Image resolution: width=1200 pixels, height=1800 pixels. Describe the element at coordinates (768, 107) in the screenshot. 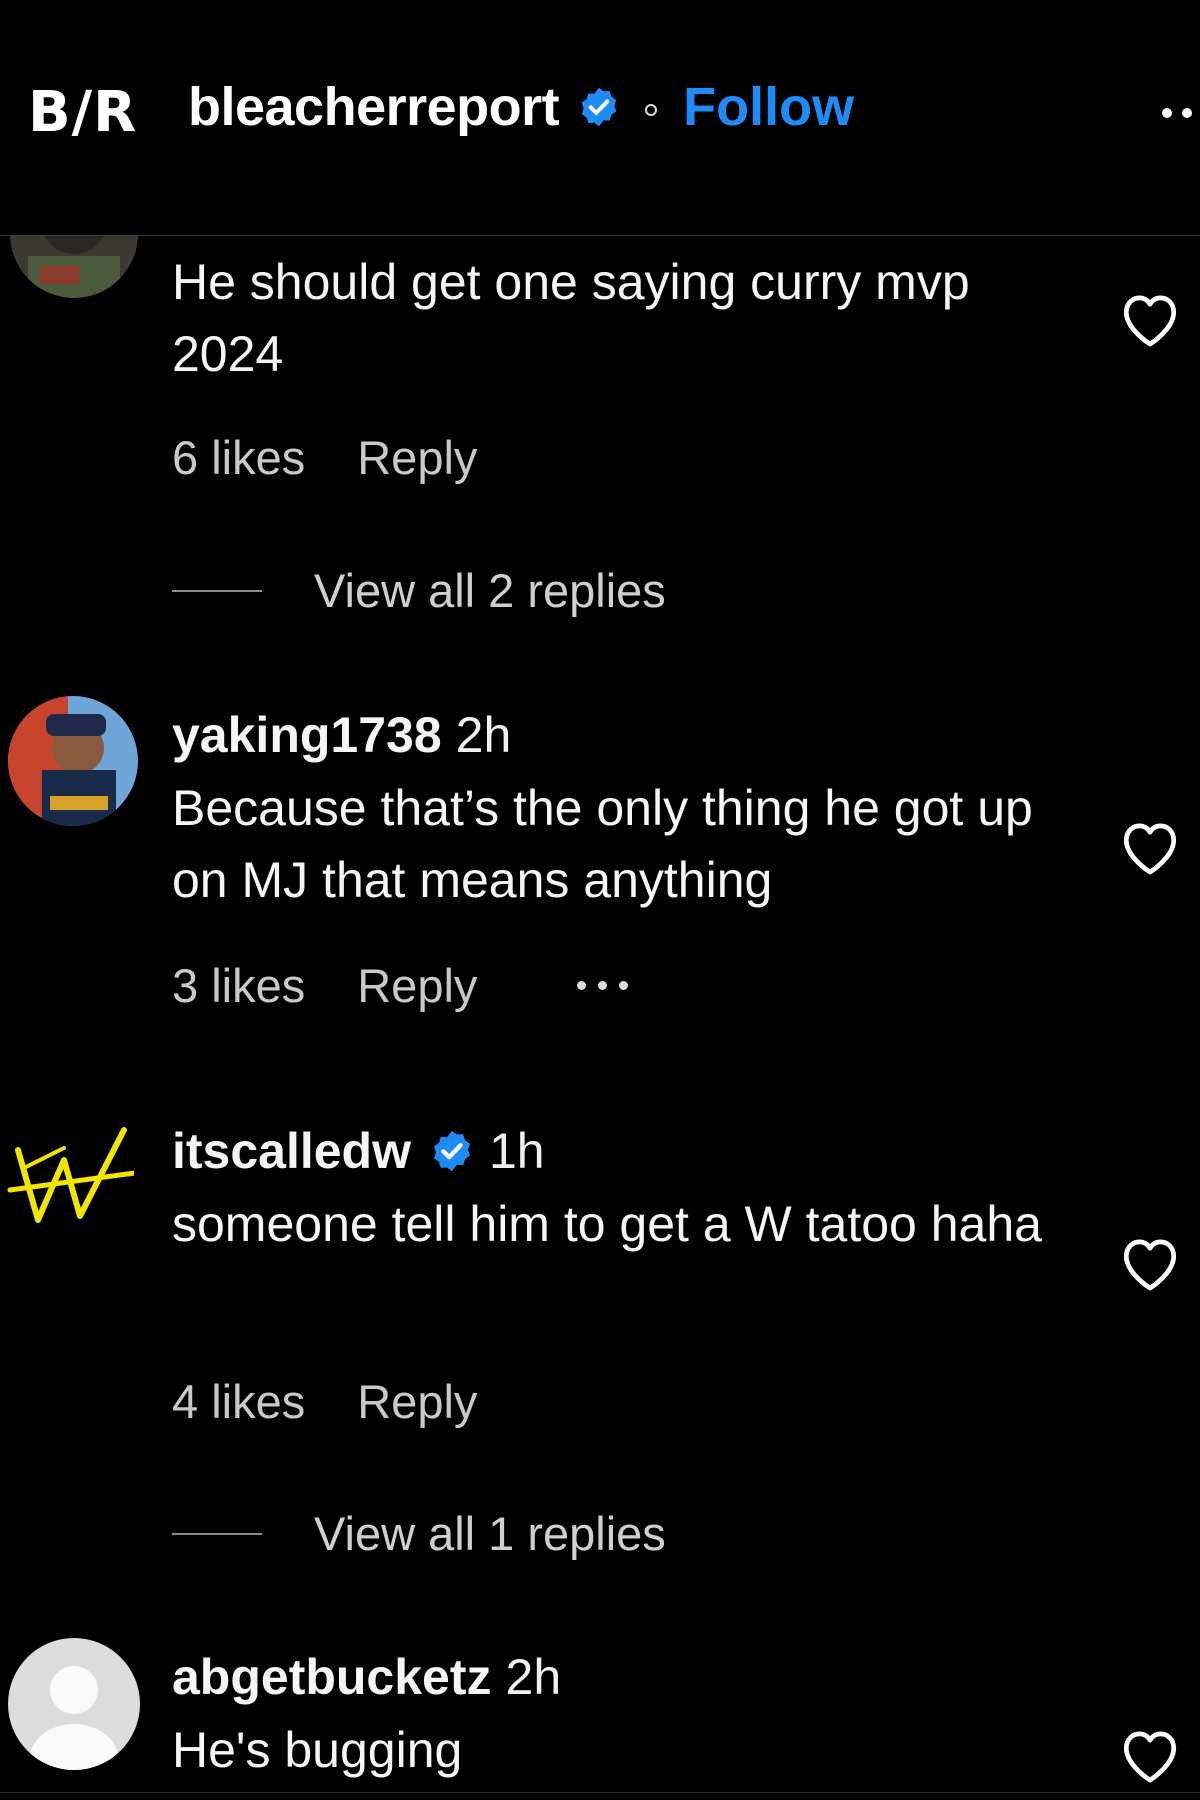

I see `follow-button: Follow` at that location.